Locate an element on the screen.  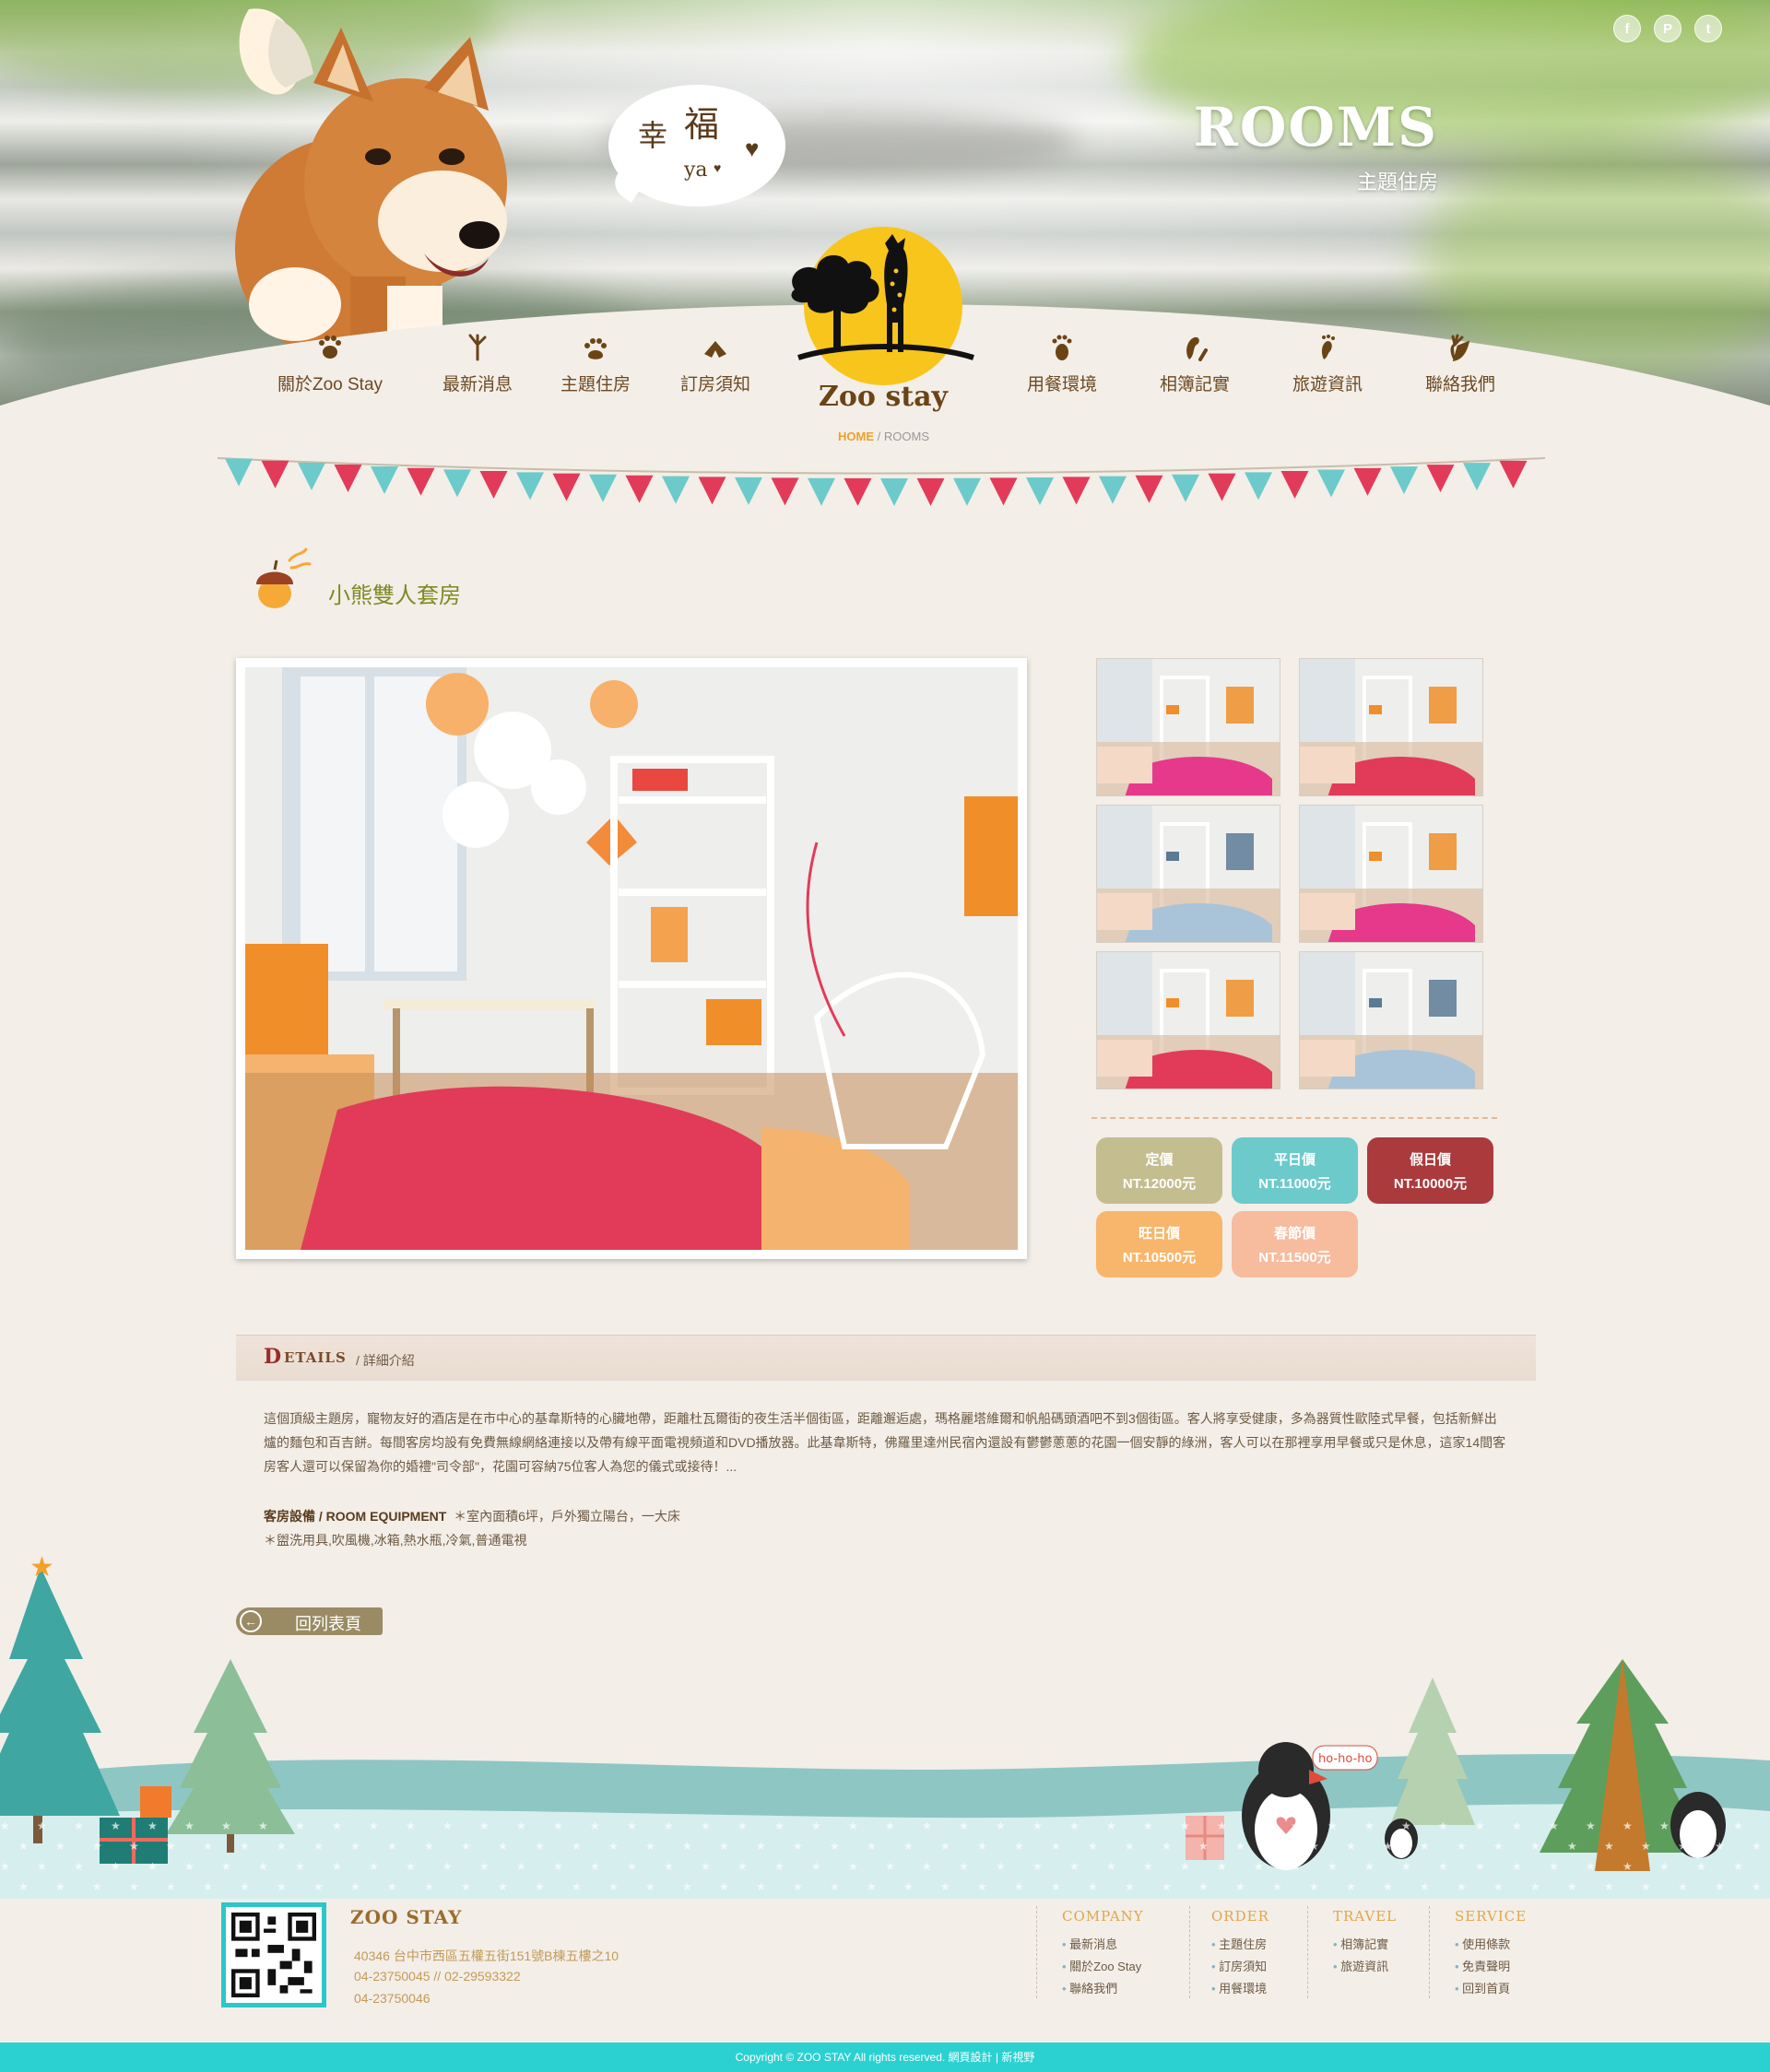
qr-code is located at coordinates (273, 1955).